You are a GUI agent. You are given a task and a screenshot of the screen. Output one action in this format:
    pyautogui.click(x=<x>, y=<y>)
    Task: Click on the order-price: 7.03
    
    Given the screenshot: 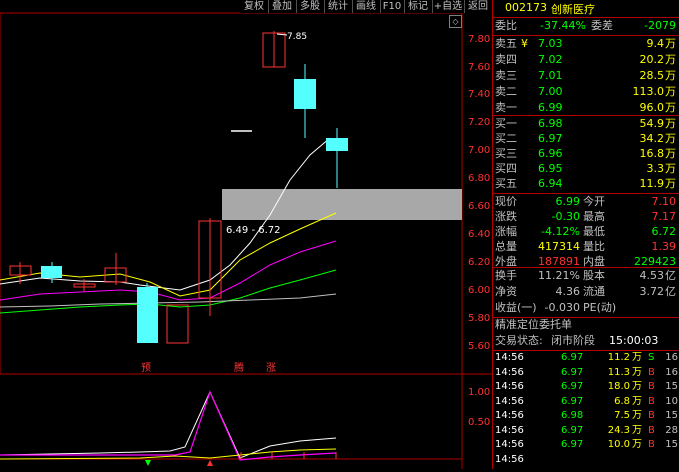 What is the action you would take?
    pyautogui.click(x=550, y=43)
    